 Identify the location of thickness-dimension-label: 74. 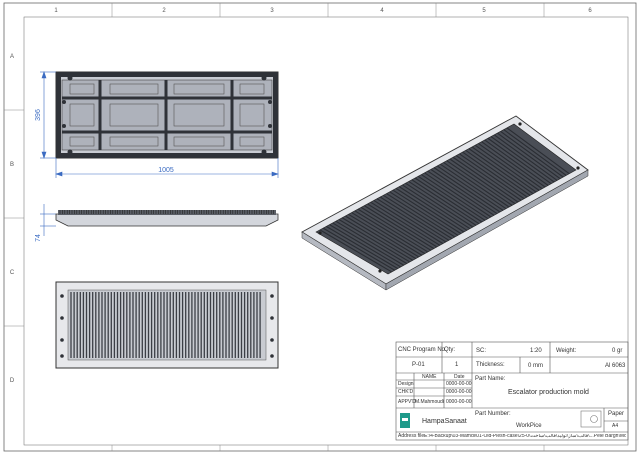
(38, 238).